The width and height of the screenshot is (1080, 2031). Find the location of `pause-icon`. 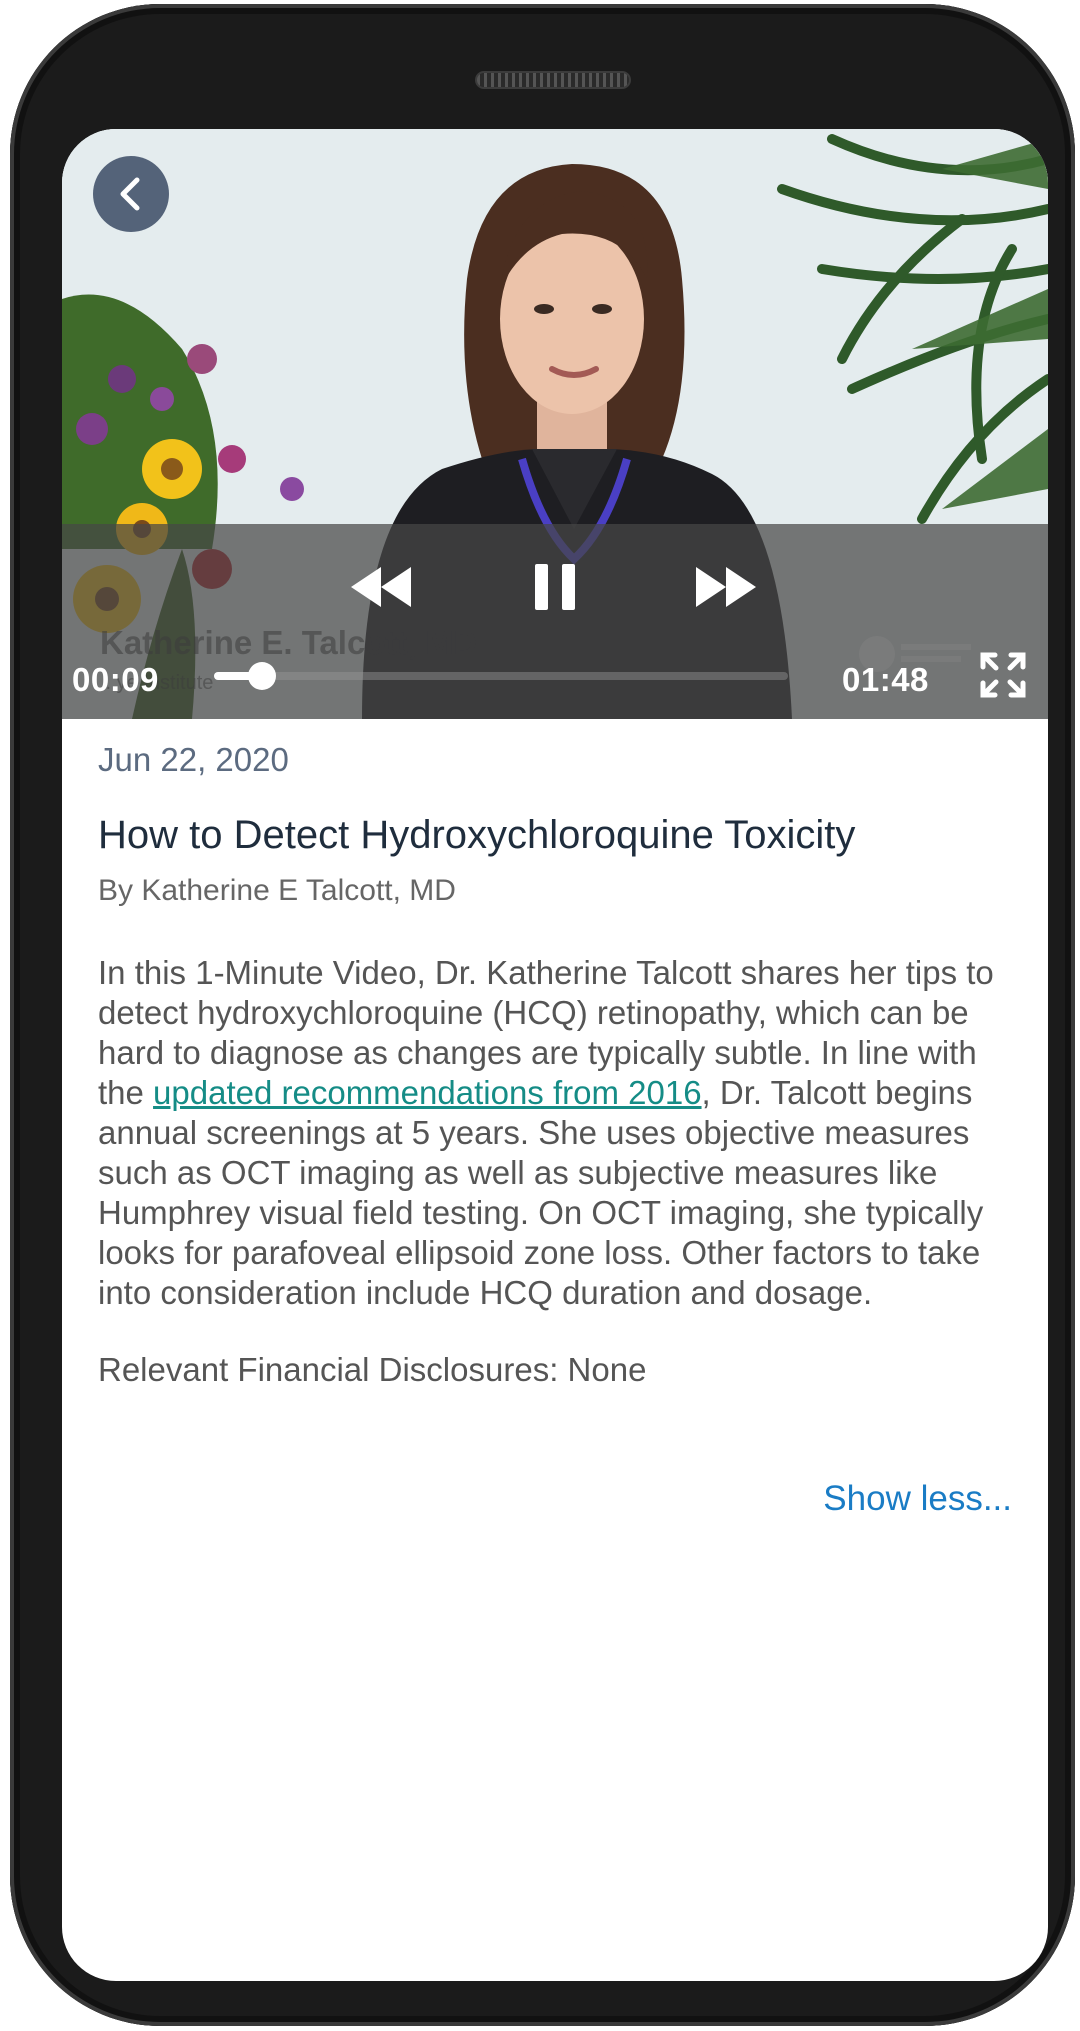

pause-icon is located at coordinates (555, 587).